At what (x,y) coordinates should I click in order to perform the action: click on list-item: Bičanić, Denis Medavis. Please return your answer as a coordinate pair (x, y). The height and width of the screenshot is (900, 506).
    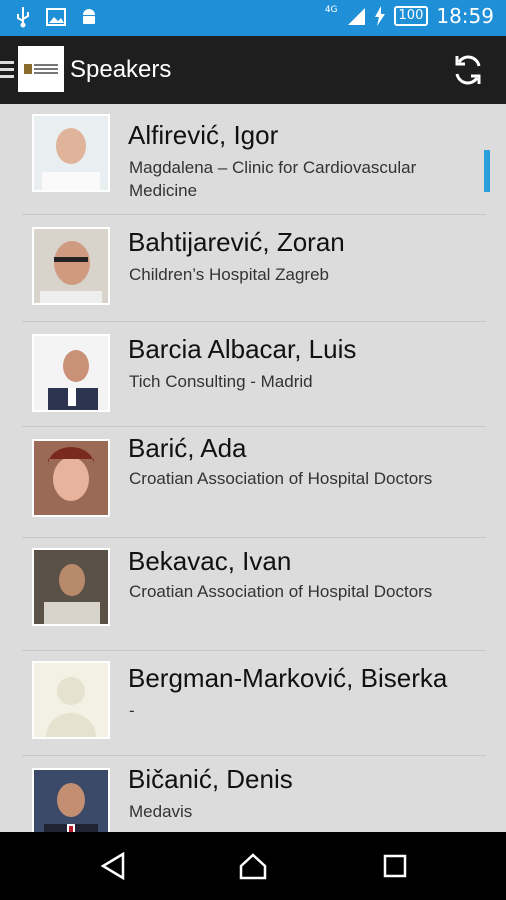
    Looking at the image, I should click on (254, 794).